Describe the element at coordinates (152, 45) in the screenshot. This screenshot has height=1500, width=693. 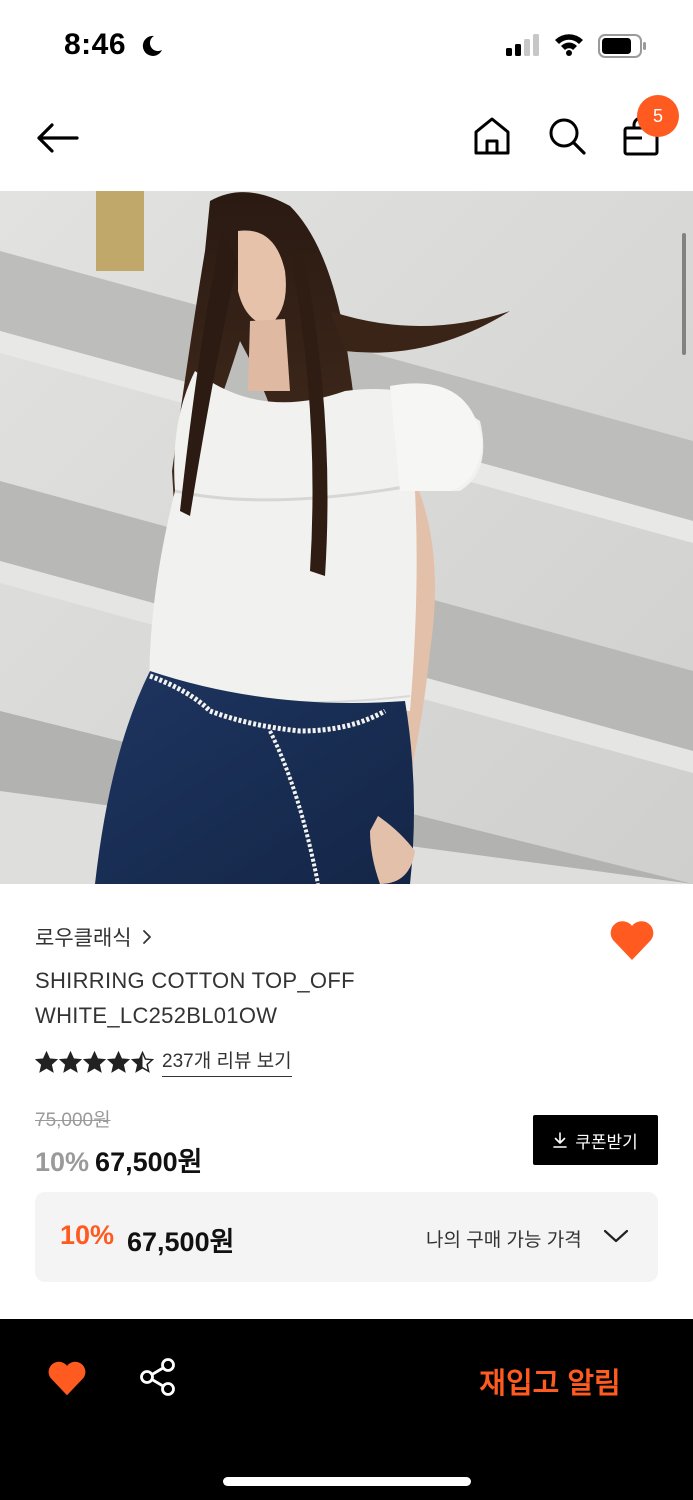
I see `moon-icon` at that location.